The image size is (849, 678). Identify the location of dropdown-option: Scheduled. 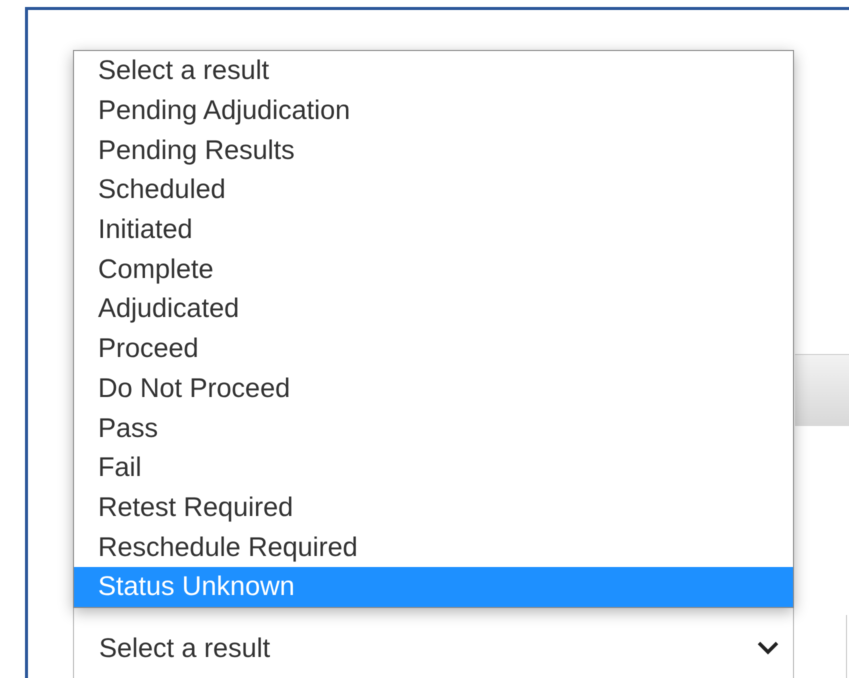
(433, 190).